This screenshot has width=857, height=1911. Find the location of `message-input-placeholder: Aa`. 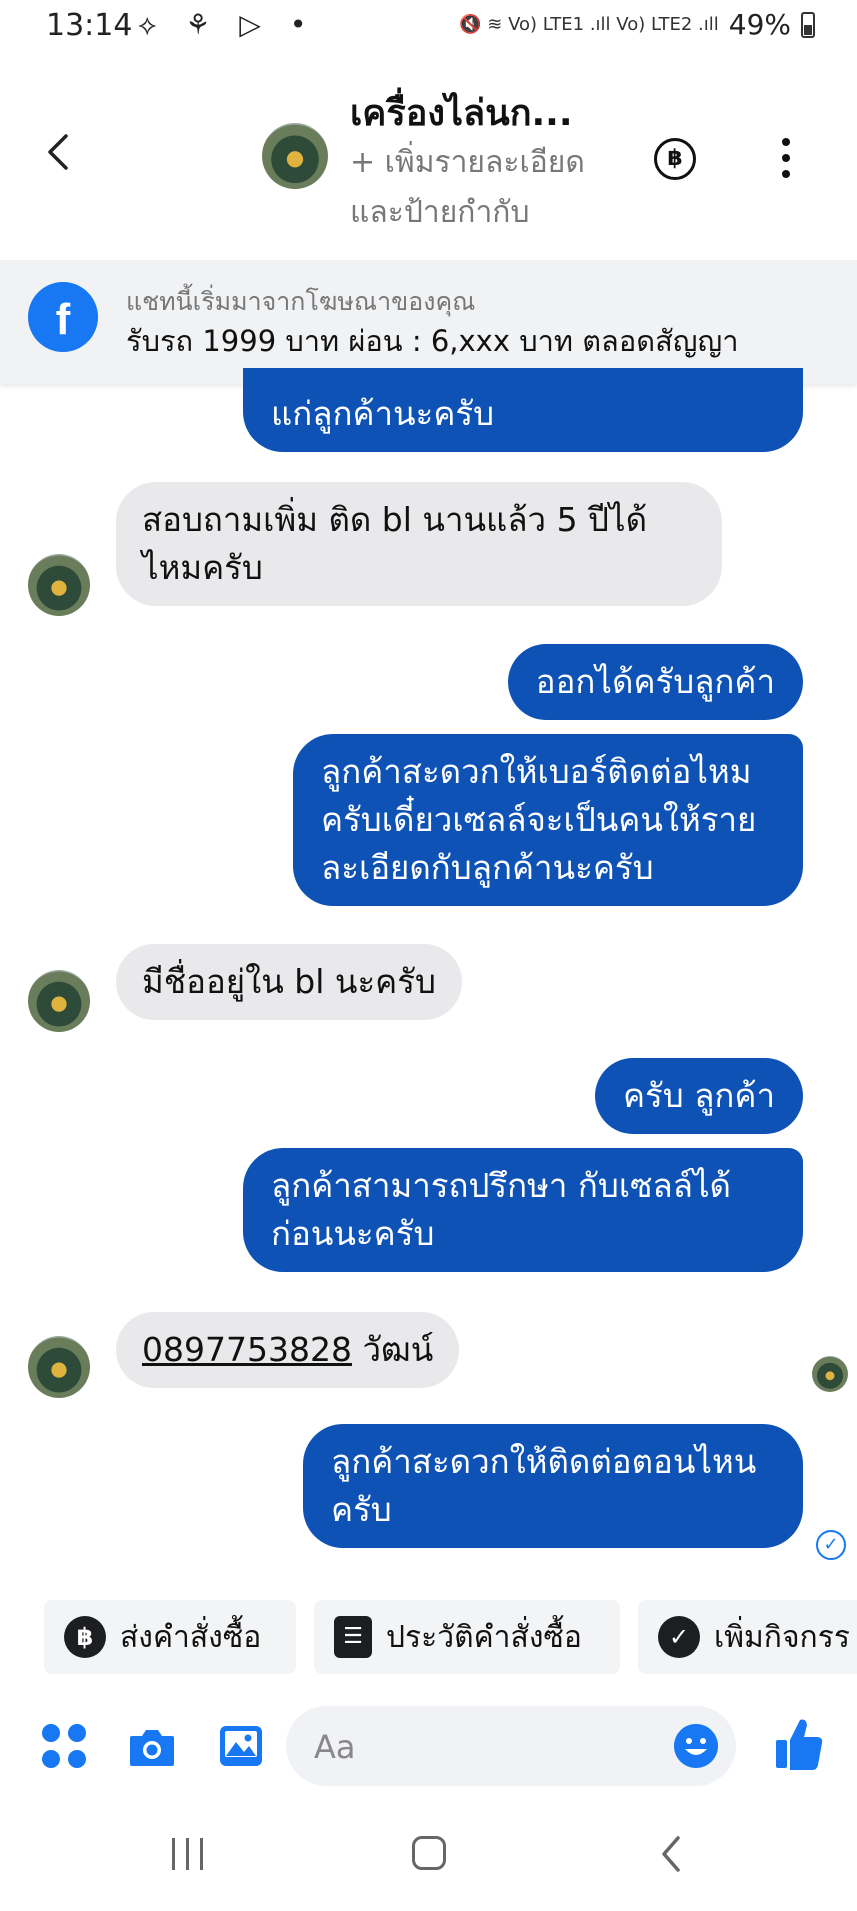

message-input-placeholder: Aa is located at coordinates (335, 1747).